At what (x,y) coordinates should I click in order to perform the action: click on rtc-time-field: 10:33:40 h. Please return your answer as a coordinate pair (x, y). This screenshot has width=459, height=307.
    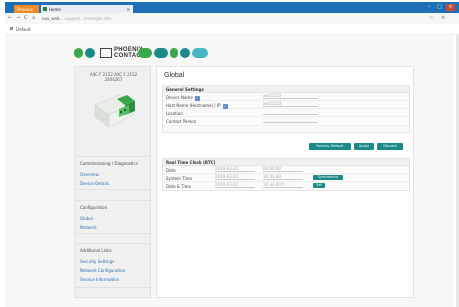
    Looking at the image, I should click on (283, 185).